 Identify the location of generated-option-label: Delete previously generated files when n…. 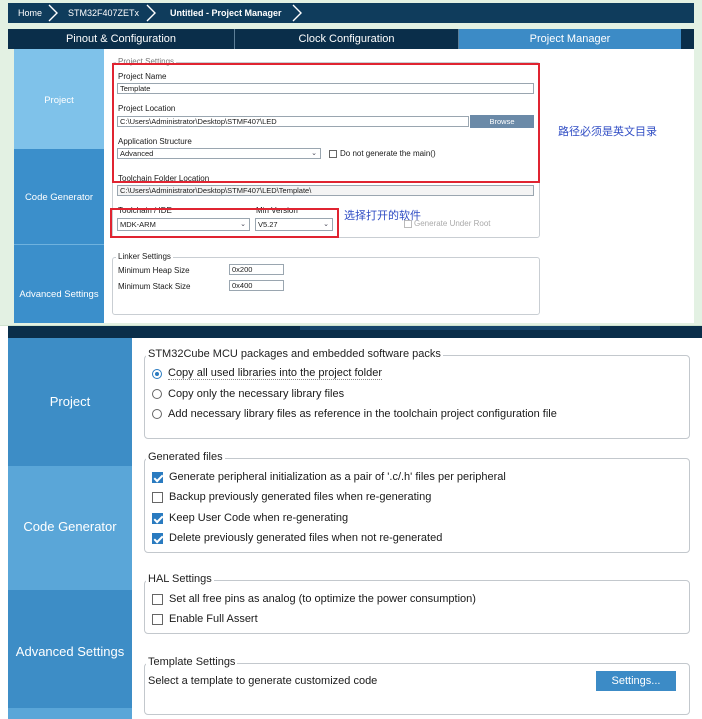
(306, 538).